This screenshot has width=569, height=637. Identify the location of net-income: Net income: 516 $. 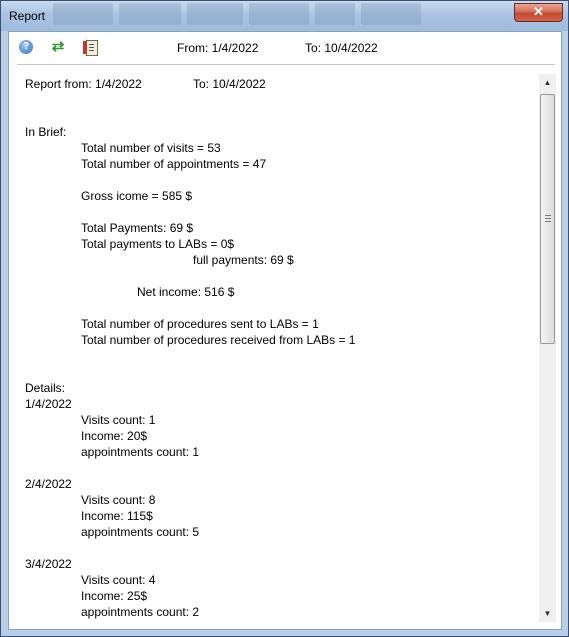
(186, 292).